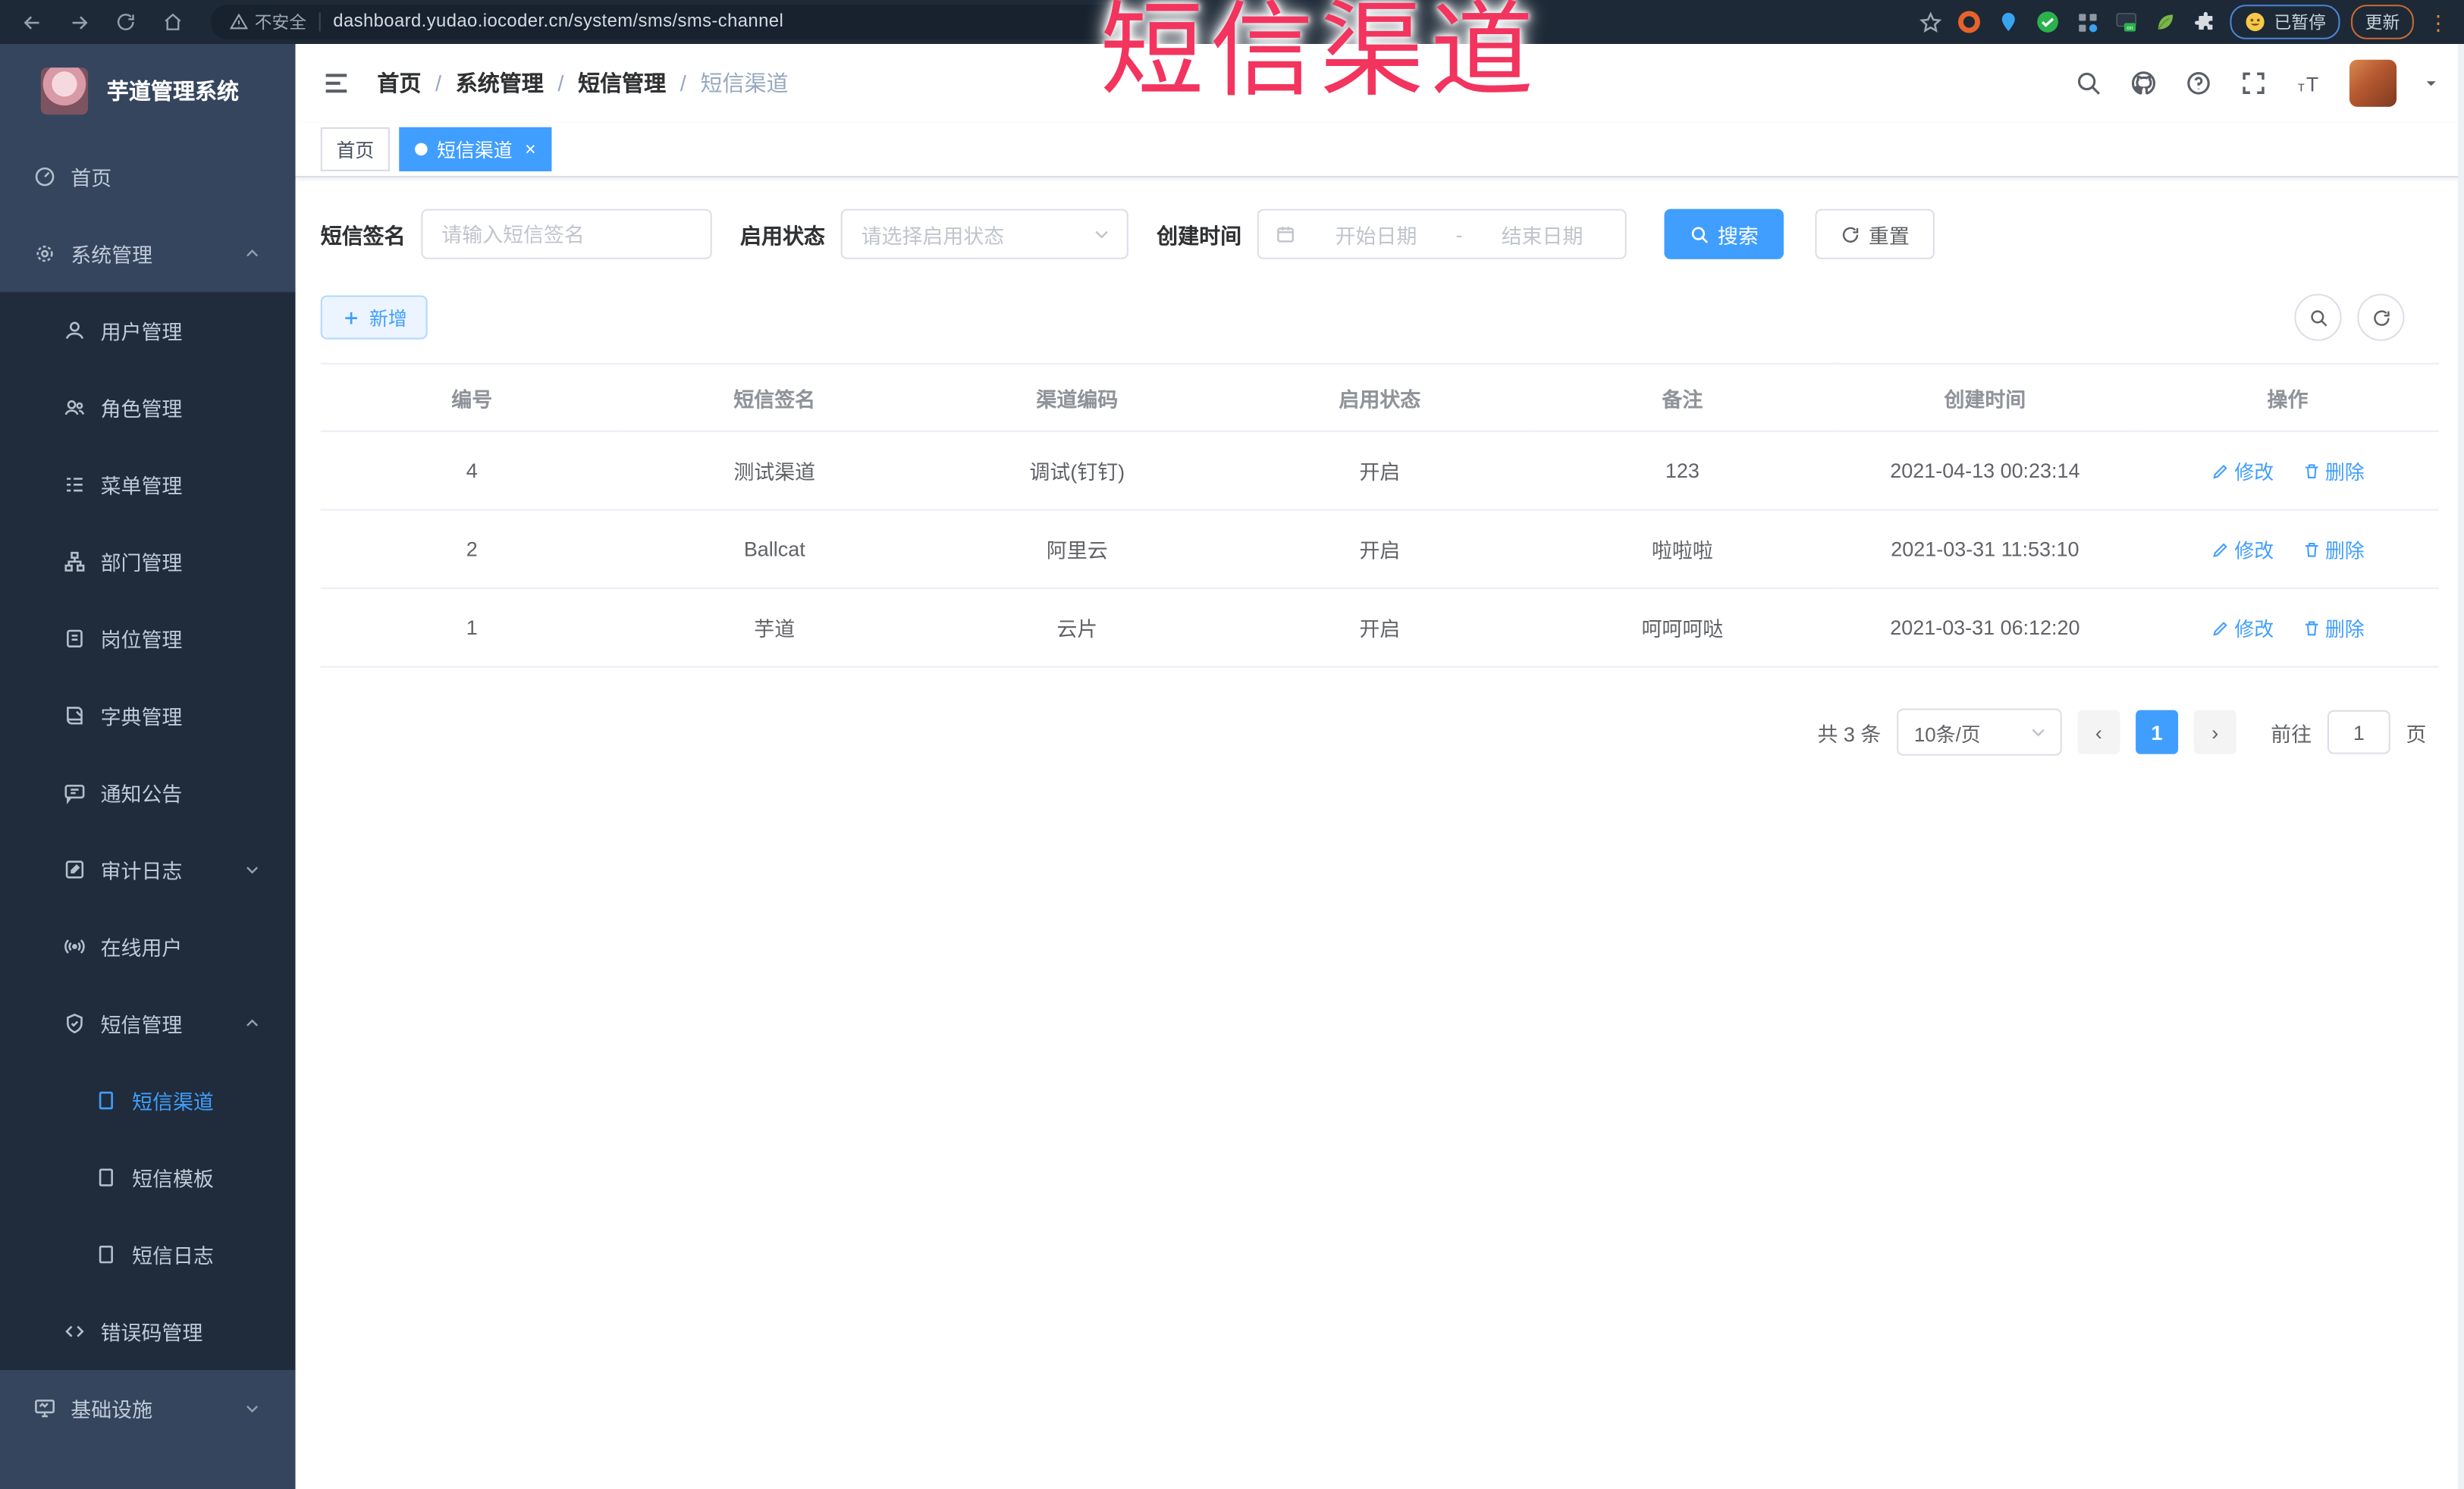  What do you see at coordinates (148, 1409) in the screenshot?
I see `sidebar-item-infra: 基础设施` at bounding box center [148, 1409].